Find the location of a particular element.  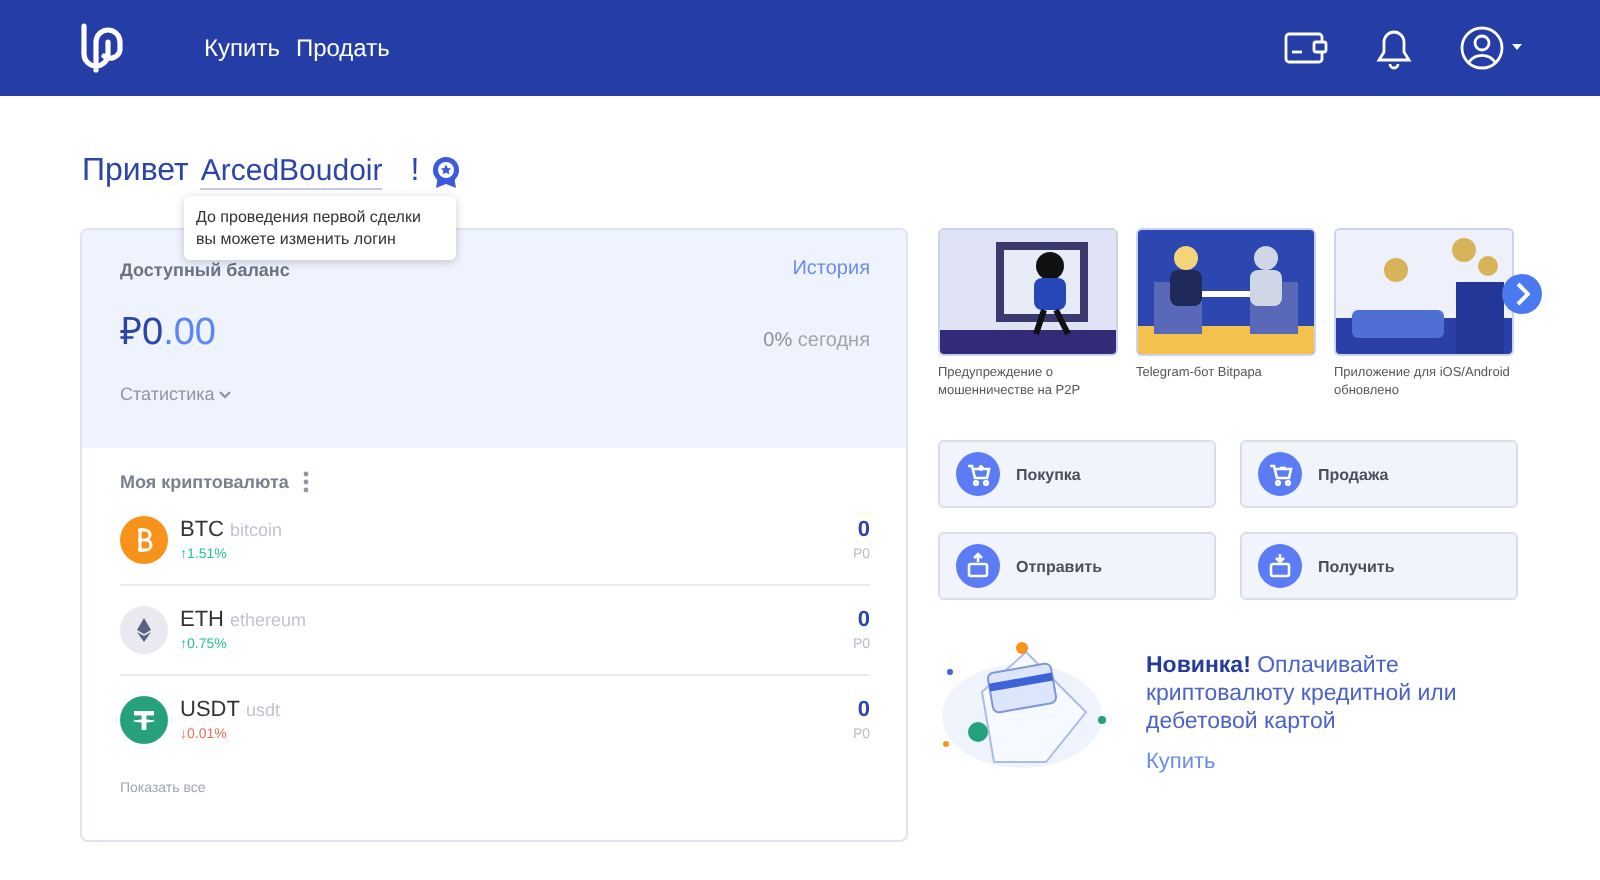

chevron-right-icon is located at coordinates (1522, 294).